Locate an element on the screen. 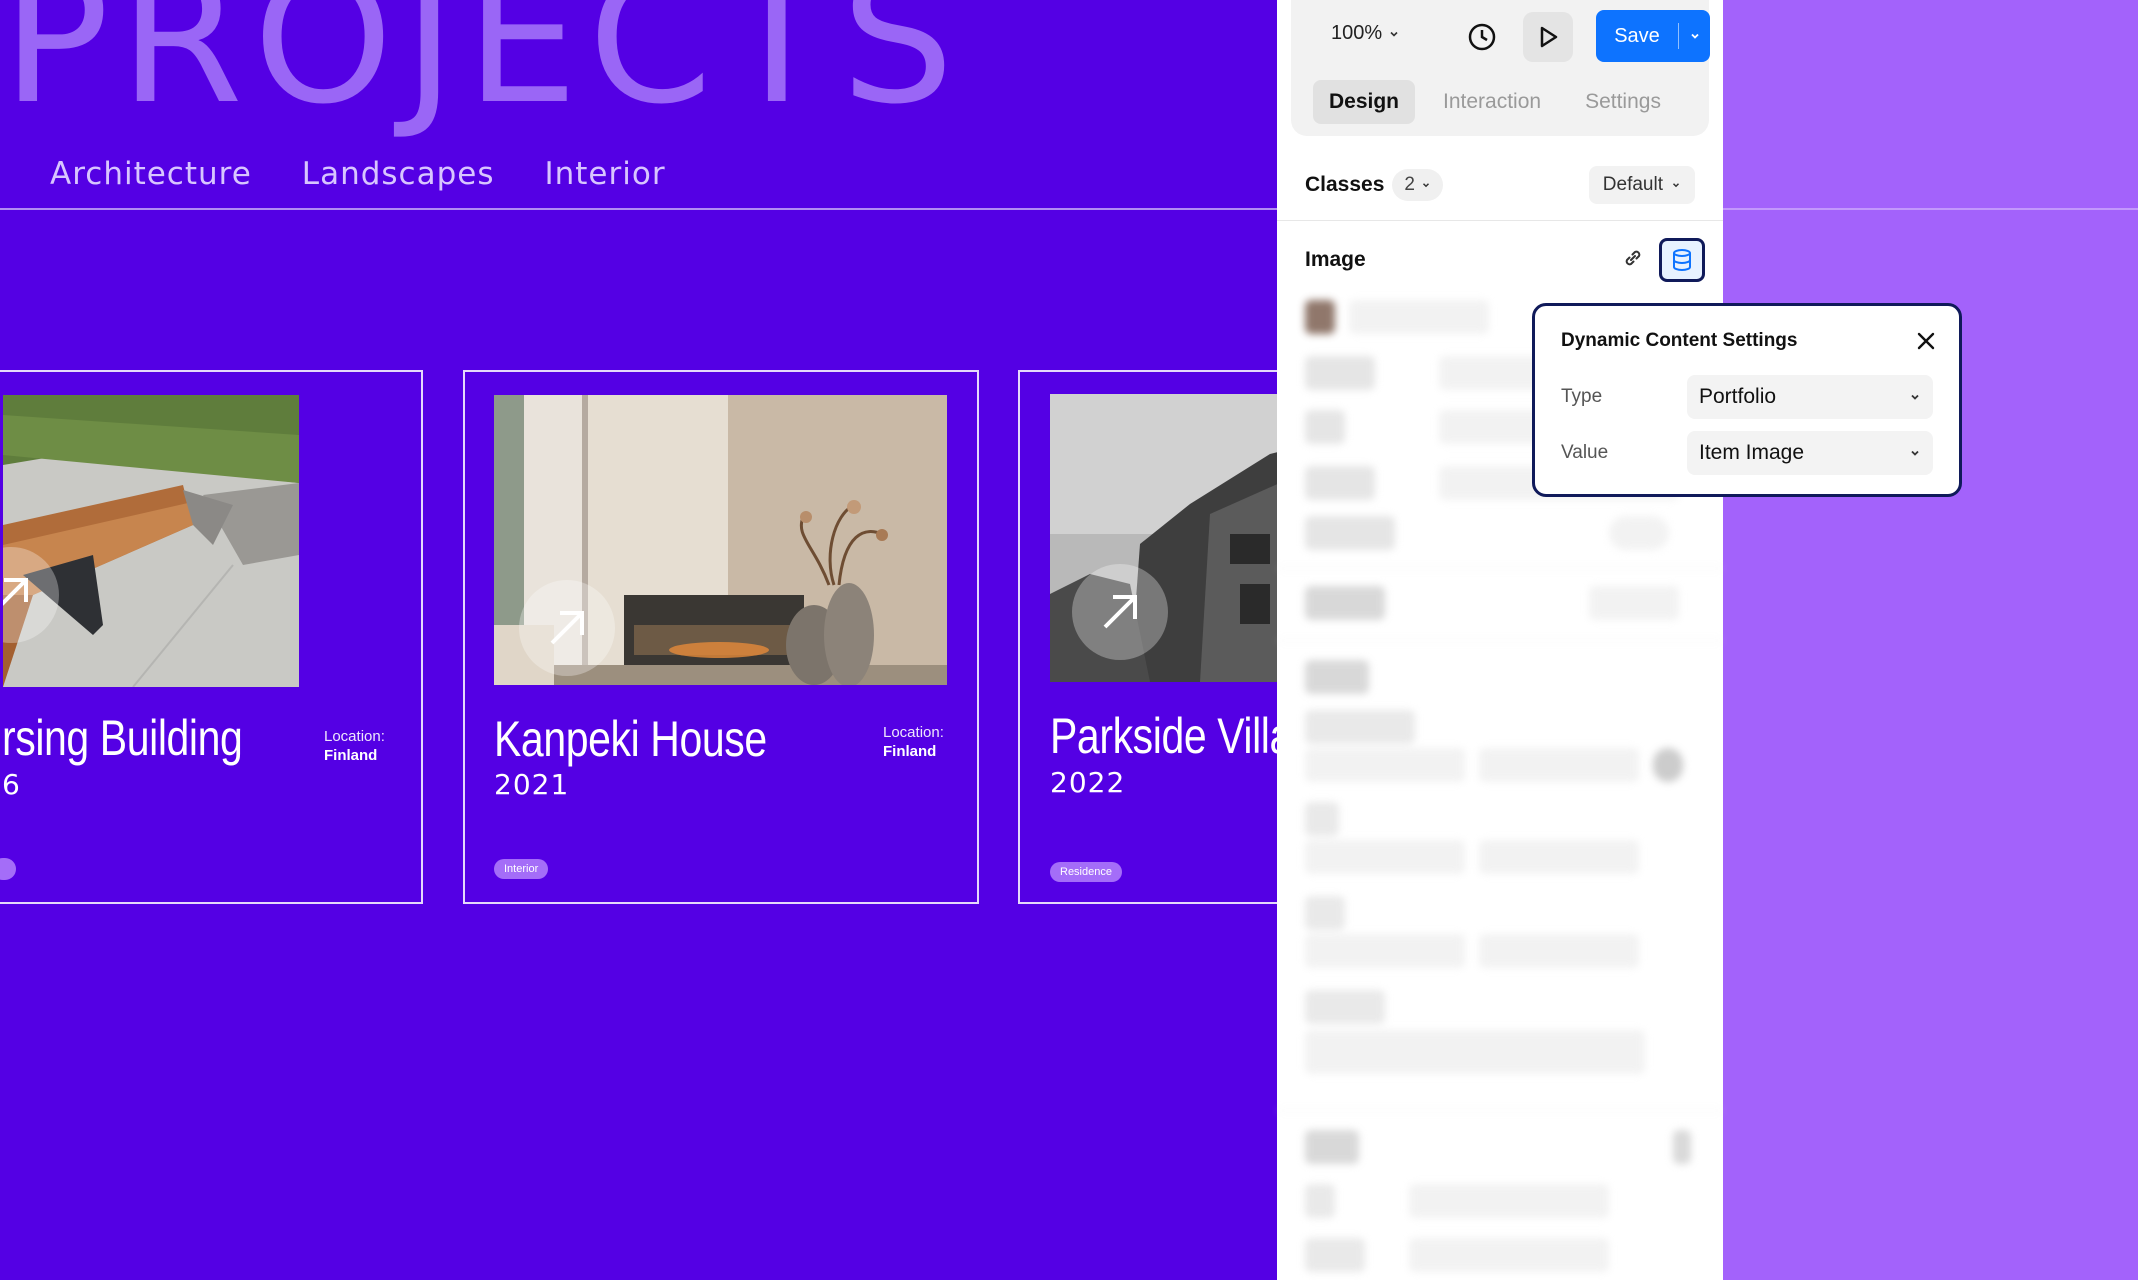 The height and width of the screenshot is (1280, 2138). database-icon is located at coordinates (1682, 260).